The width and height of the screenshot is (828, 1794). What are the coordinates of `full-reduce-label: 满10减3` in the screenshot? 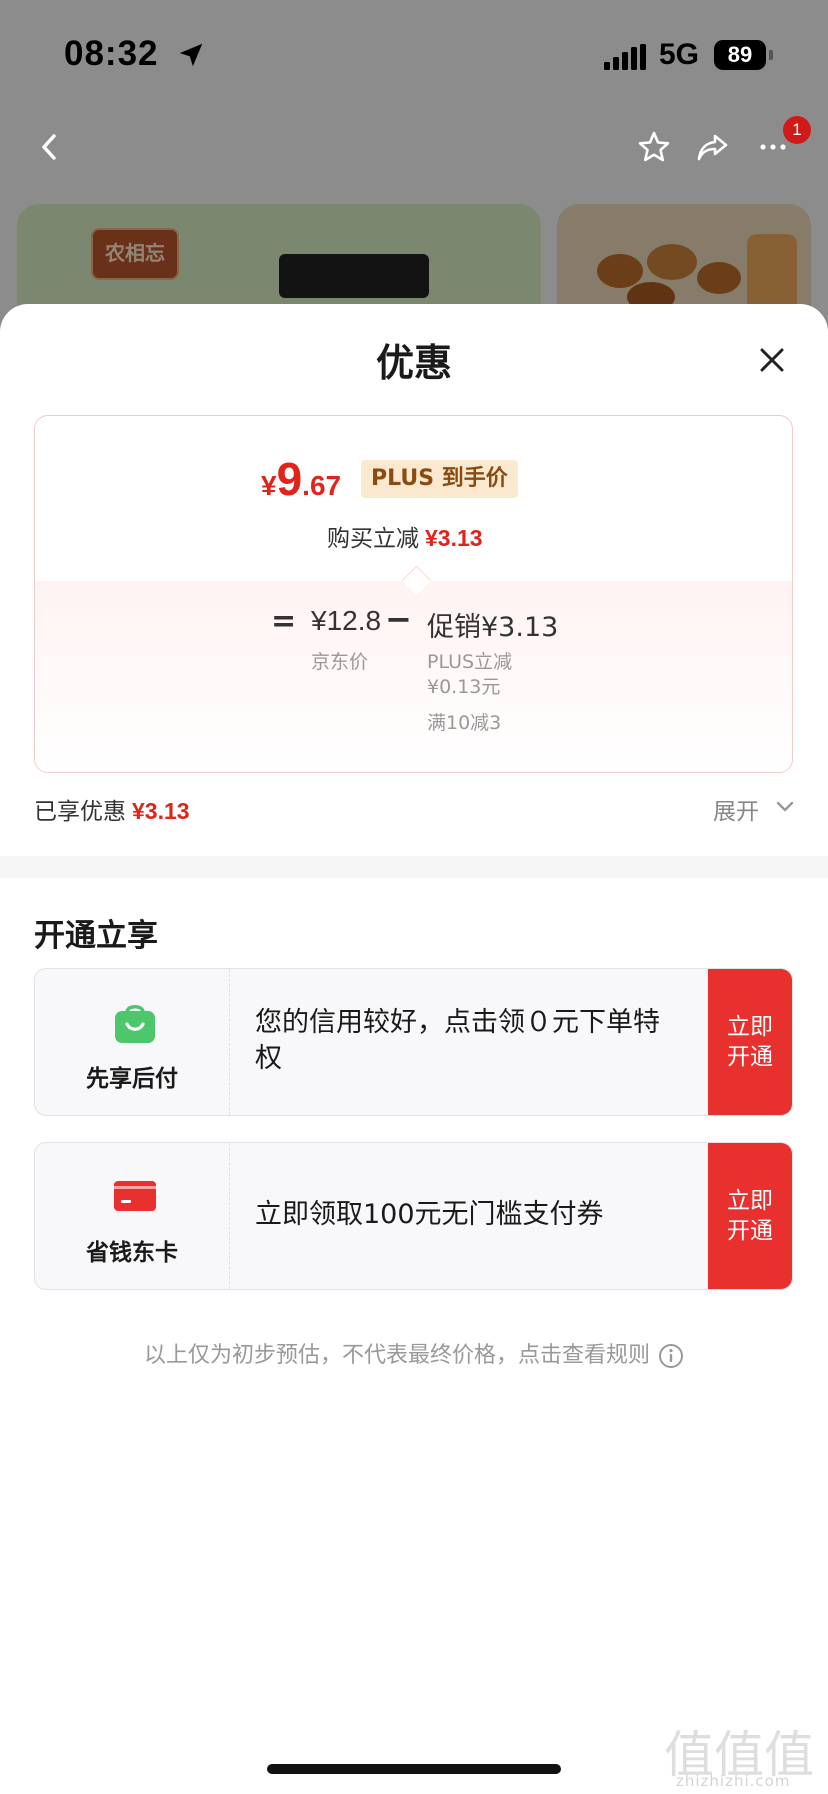 It's located at (464, 723).